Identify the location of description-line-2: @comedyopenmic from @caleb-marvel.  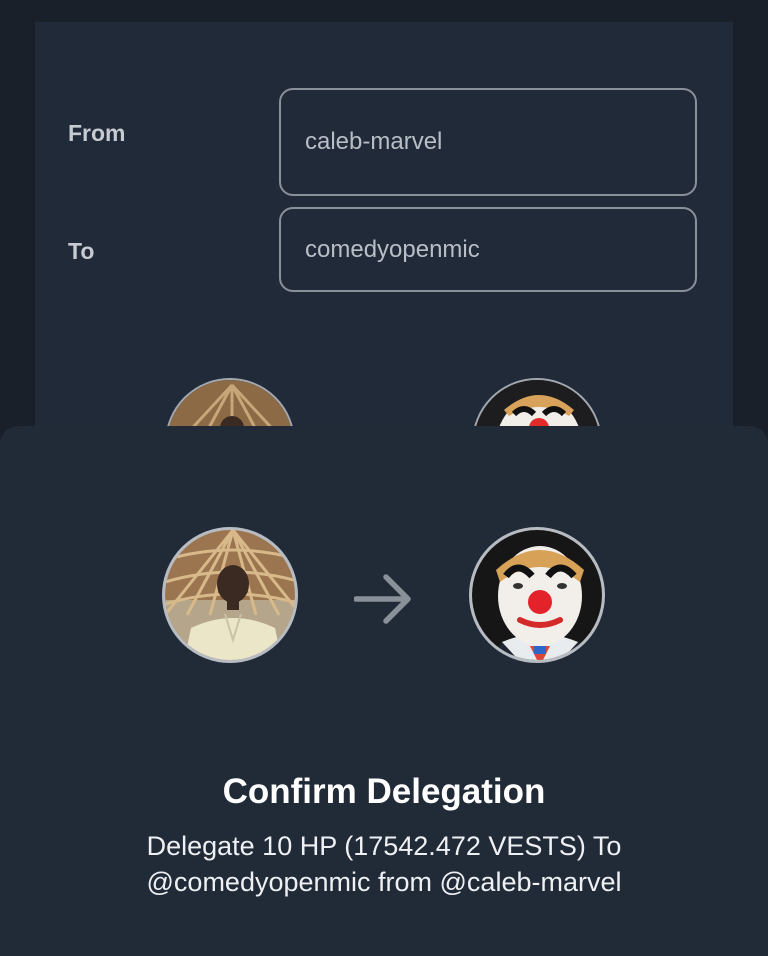
(384, 882).